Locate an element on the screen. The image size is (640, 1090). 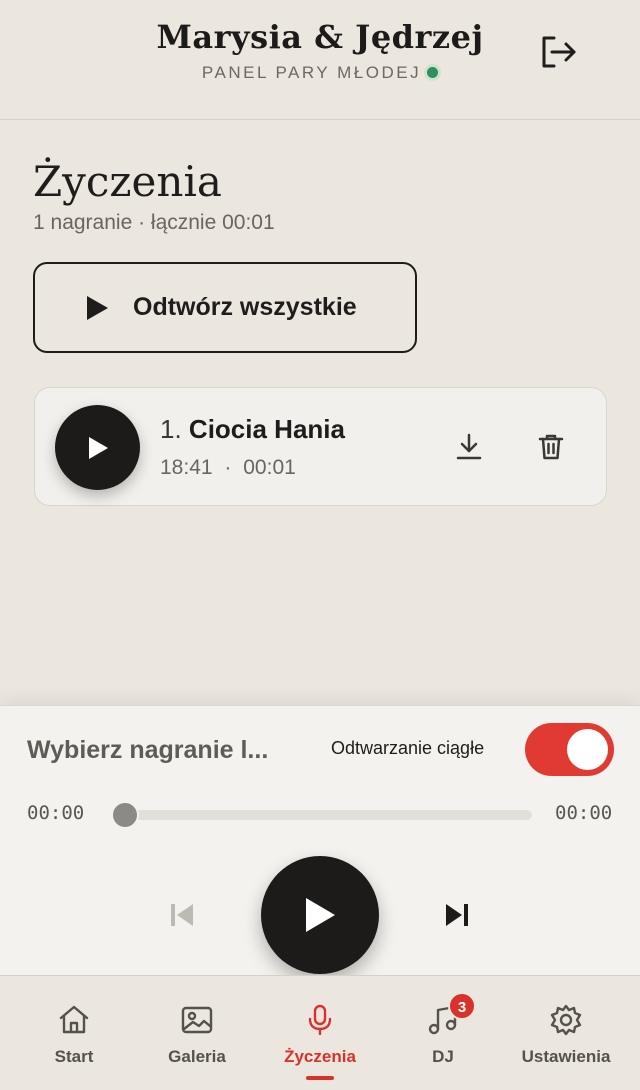
recordings-summary: 1 nagranie · łącznie 00:01 is located at coordinates (154, 222).